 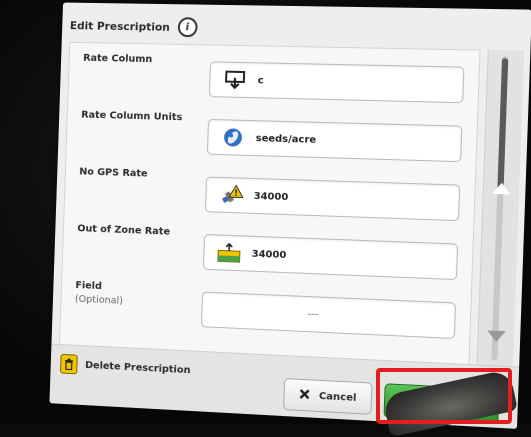 I want to click on rate-column-value: c, so click(x=260, y=80).